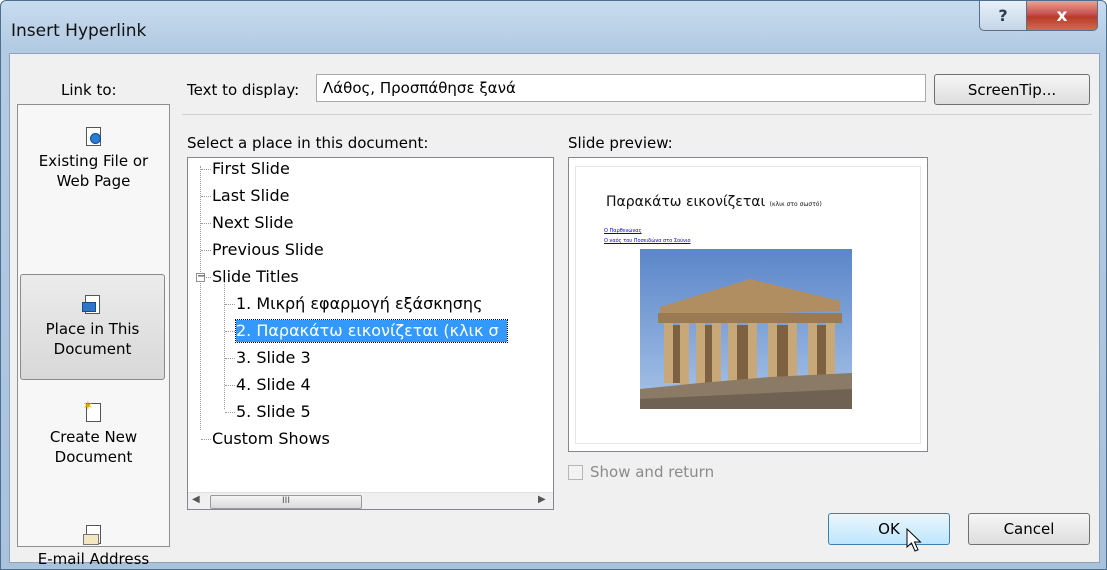 This screenshot has height=570, width=1107. What do you see at coordinates (575, 472) in the screenshot?
I see `show-and-return-checkbox` at bounding box center [575, 472].